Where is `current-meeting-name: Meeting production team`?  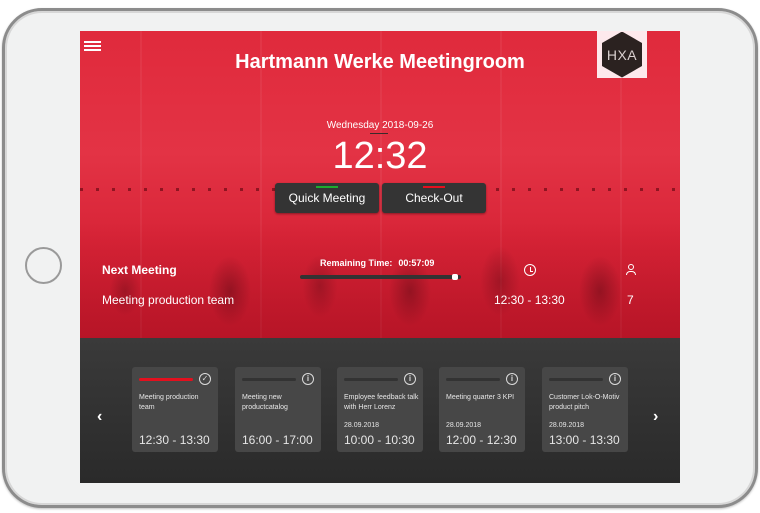
current-meeting-name: Meeting production team is located at coordinates (168, 300).